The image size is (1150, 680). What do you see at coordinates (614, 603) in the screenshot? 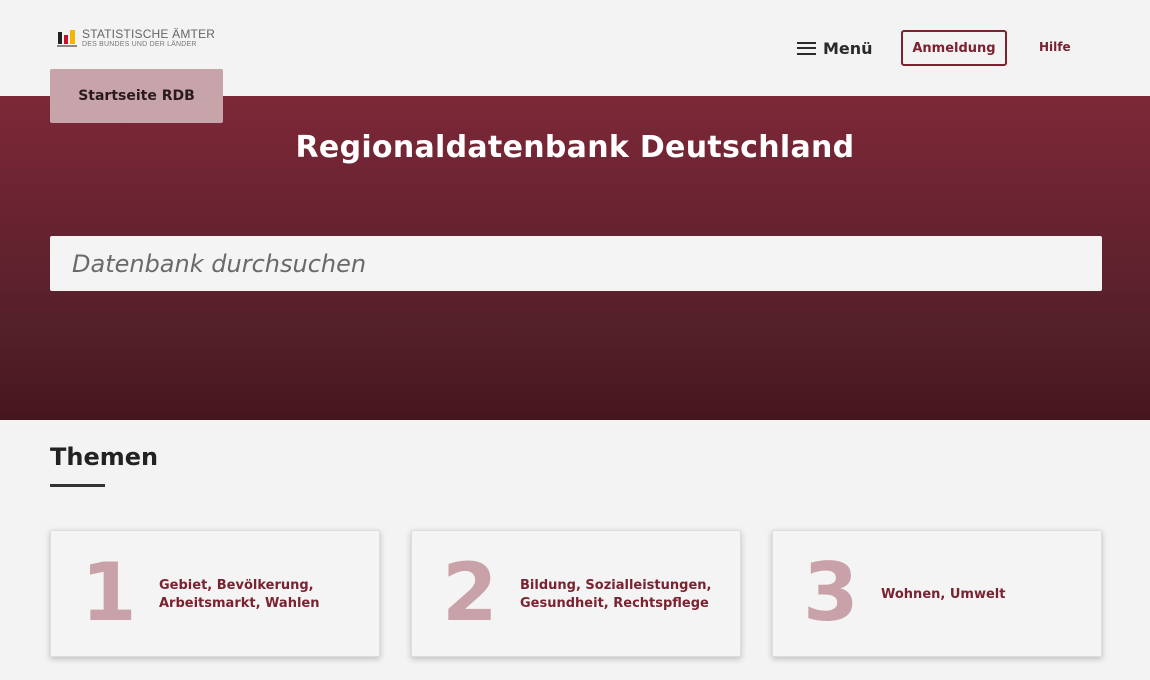
I see `theme-card-label-line-2: Gesundheit, Rechtspflege` at bounding box center [614, 603].